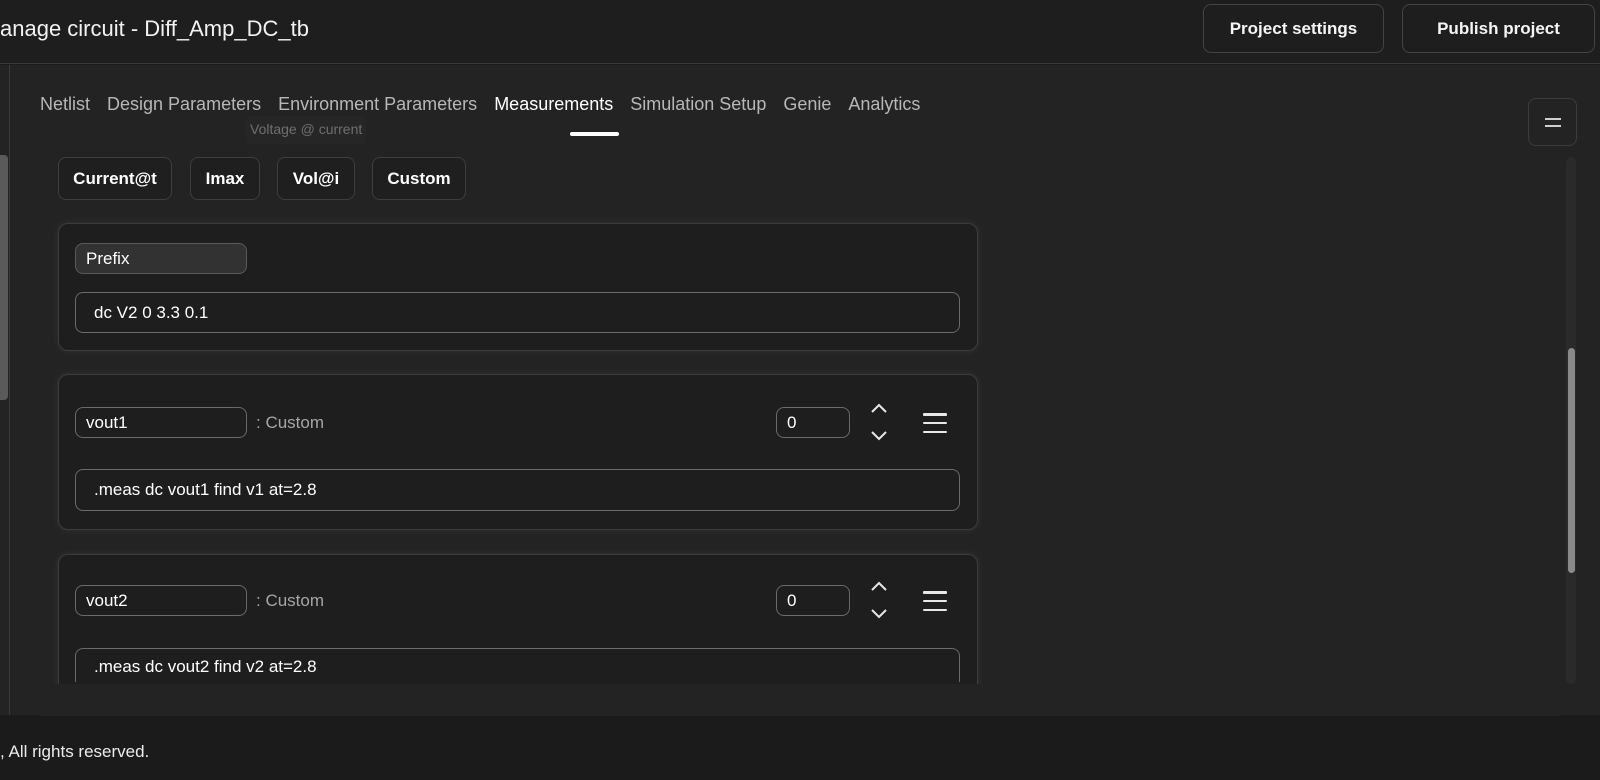  Describe the element at coordinates (517, 490) in the screenshot. I see `measurement-command-input: .meas dc vout1 find v1 at=2.8` at that location.